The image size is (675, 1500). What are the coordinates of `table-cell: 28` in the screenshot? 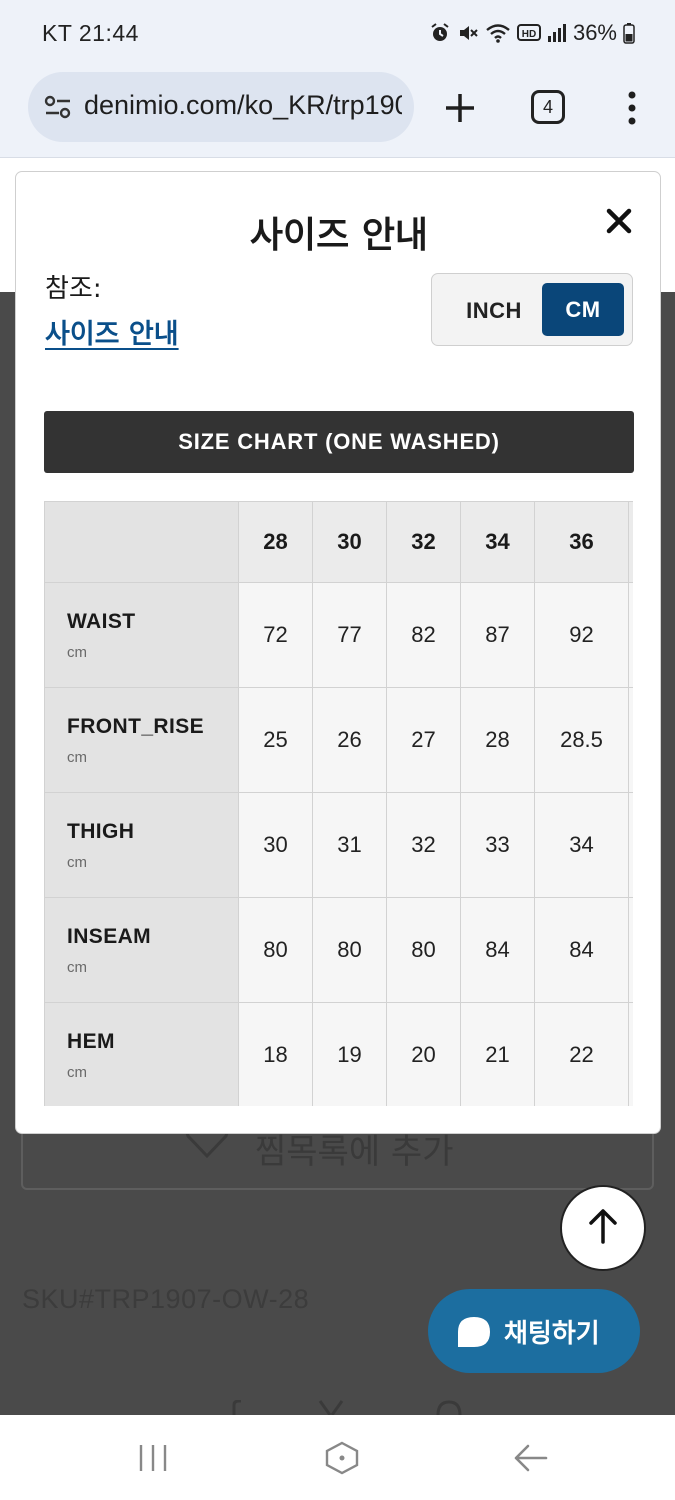 It's located at (497, 740).